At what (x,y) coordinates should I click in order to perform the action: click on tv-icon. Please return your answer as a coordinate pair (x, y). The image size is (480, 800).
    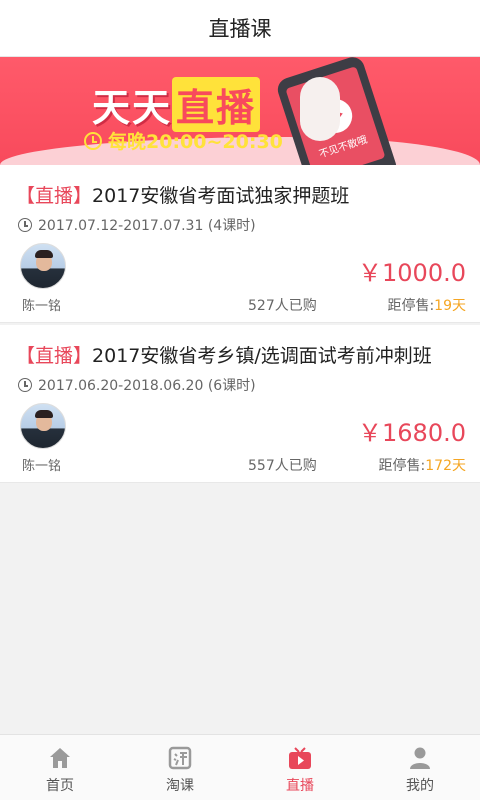
    Looking at the image, I should click on (300, 758).